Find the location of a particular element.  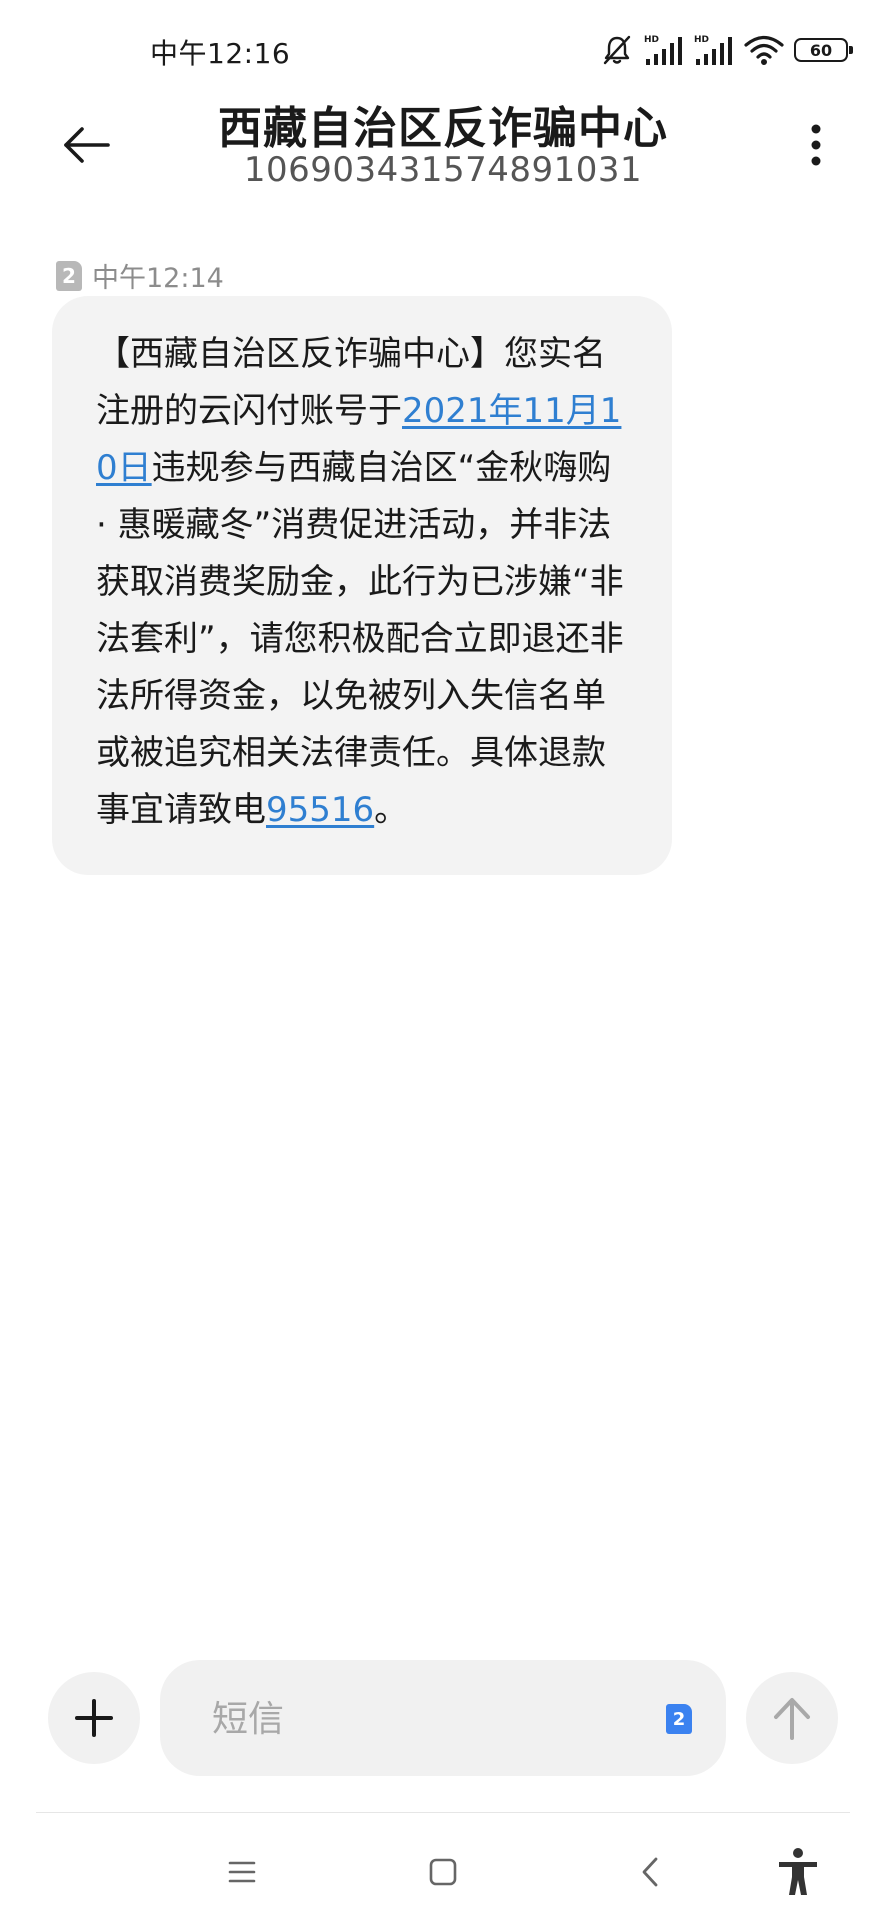

phone-link: 95516 is located at coordinates (320, 810).